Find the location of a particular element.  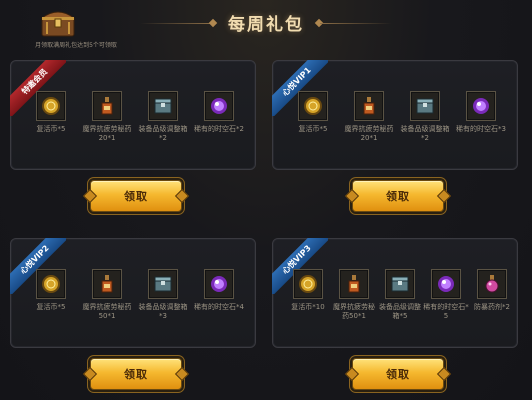

reward-items: 复活币*5 魔界抗疲劳秘药20*1 装备品级调整箱*2 稀有的时空石*2 is located at coordinates (134, 126).